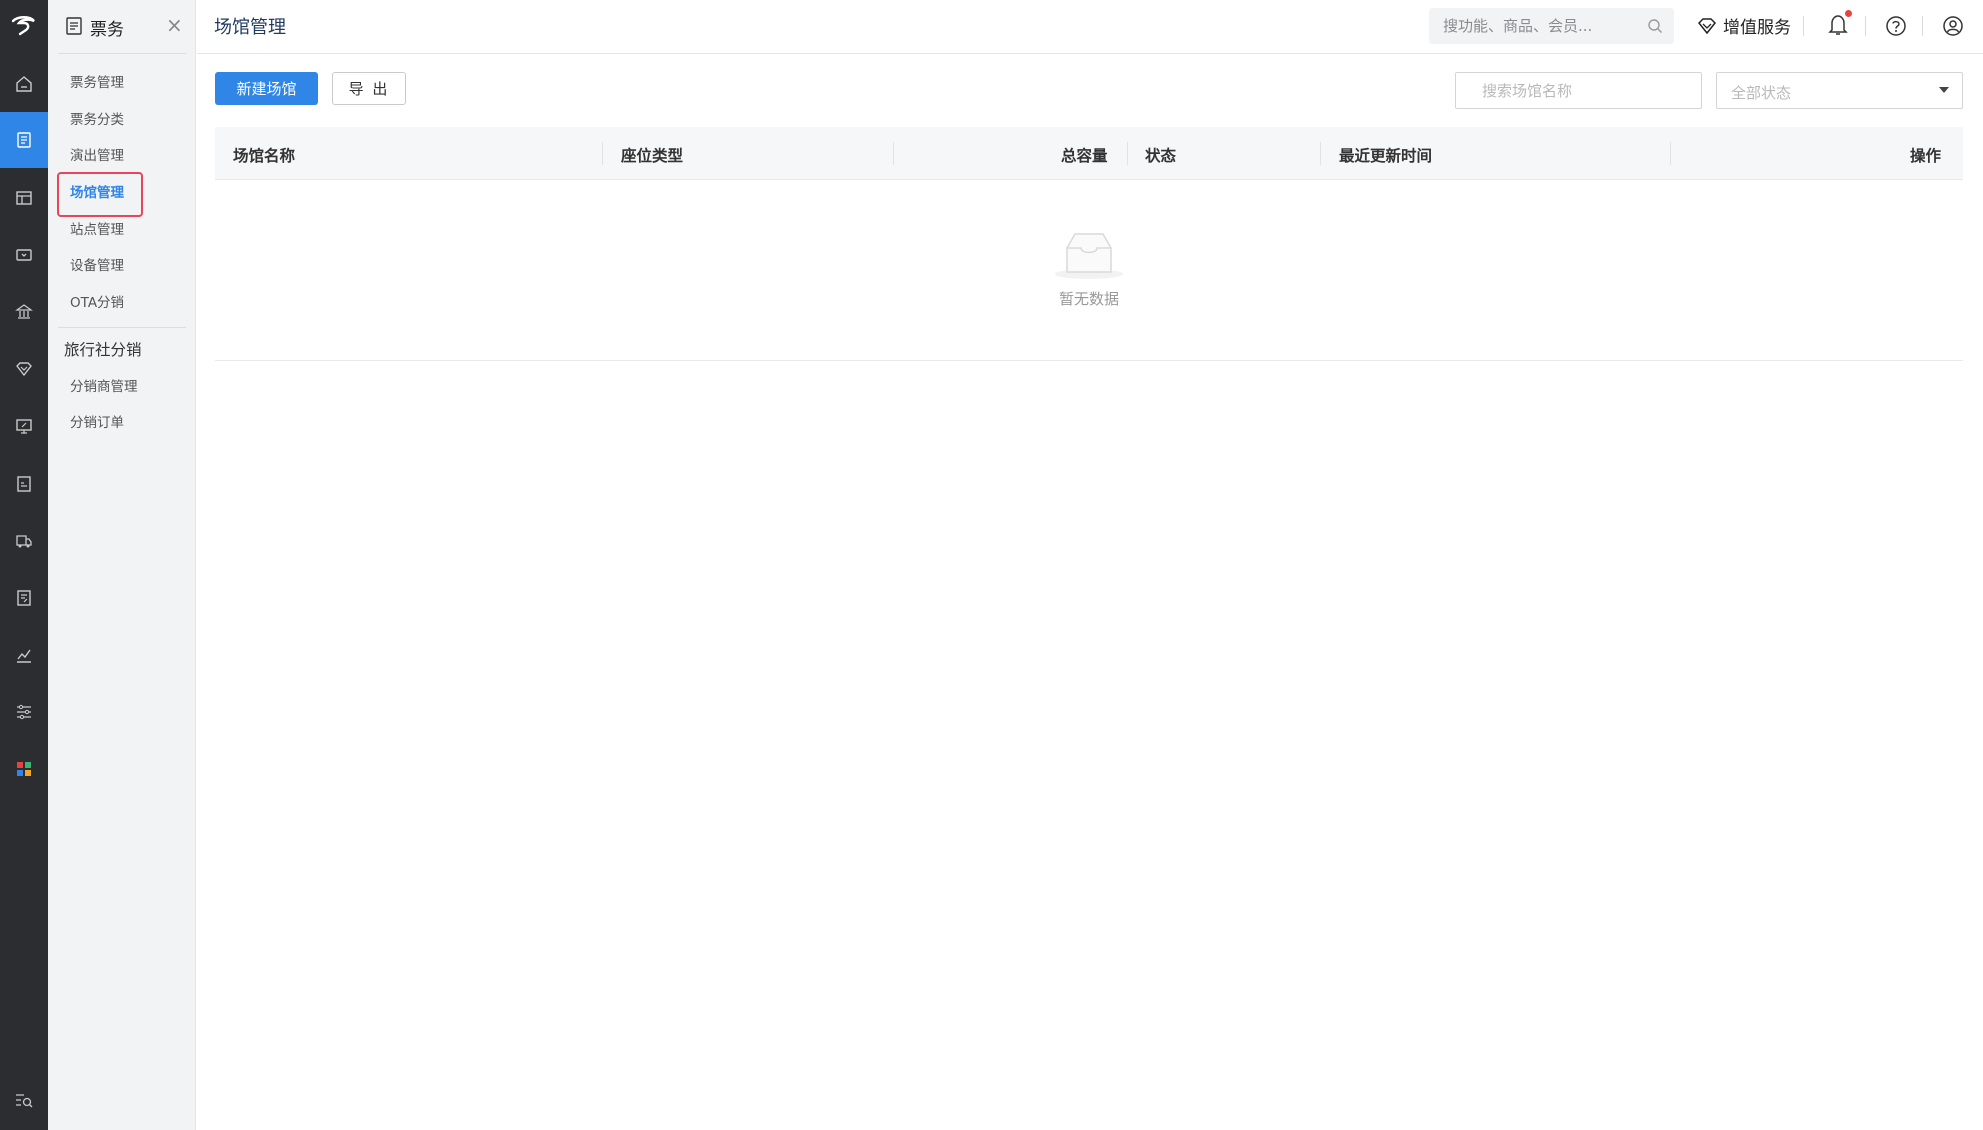  Describe the element at coordinates (1953, 28) in the screenshot. I see `user-icon` at that location.